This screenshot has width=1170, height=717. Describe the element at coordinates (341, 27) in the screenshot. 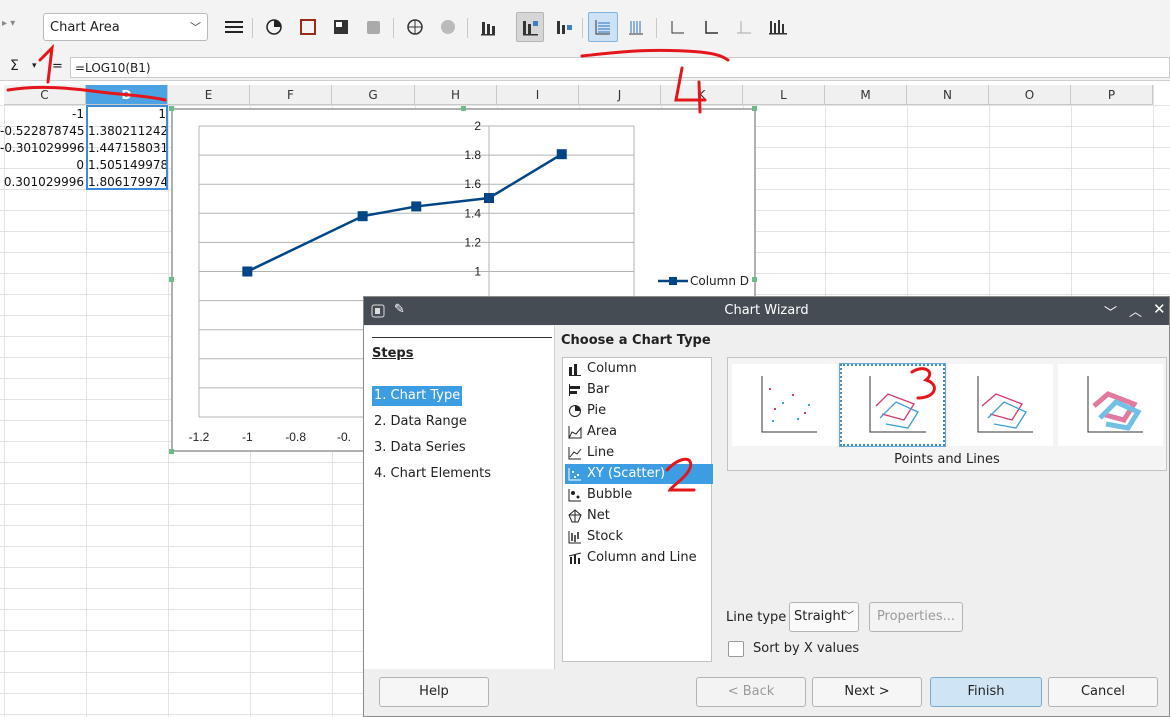

I see `chart-area-icon` at that location.